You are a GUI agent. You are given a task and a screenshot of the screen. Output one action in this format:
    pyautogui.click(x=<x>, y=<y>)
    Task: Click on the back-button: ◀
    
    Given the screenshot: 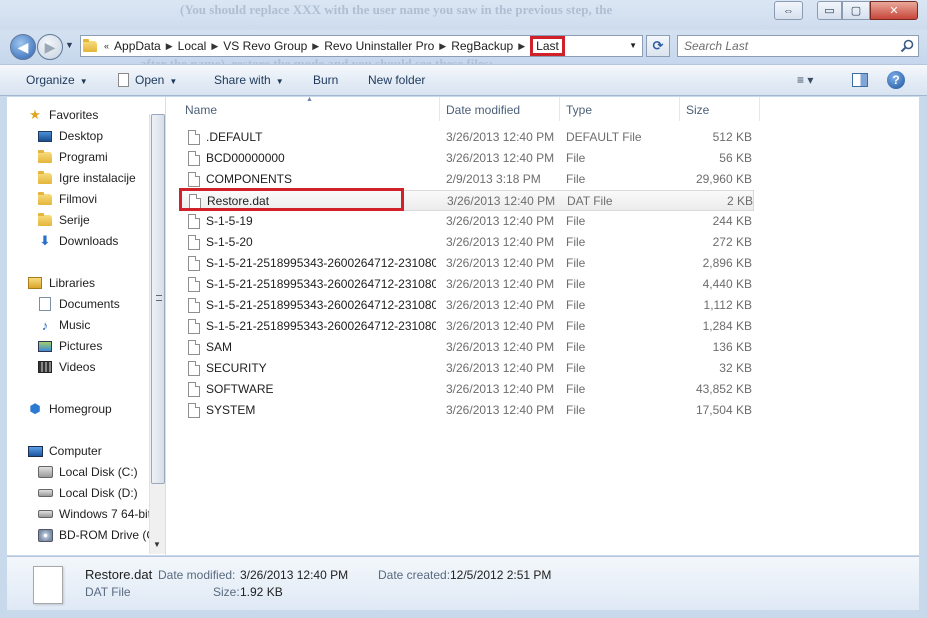 What is the action you would take?
    pyautogui.click(x=23, y=47)
    